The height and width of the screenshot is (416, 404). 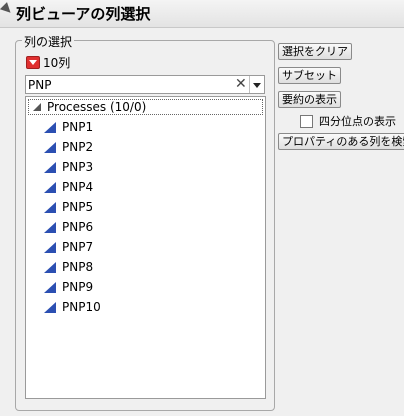 I want to click on subset-button: サブセット, so click(x=309, y=75).